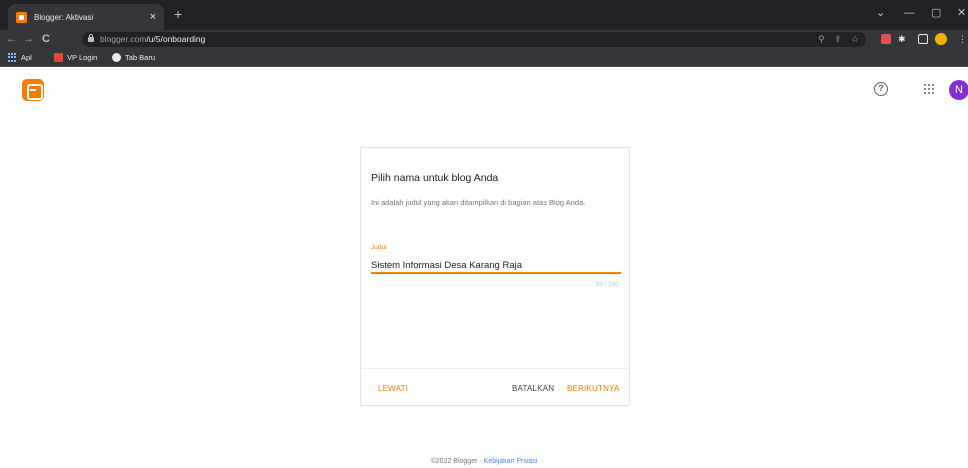  Describe the element at coordinates (593, 388) in the screenshot. I see `next-button: BERIKUTNYA` at that location.